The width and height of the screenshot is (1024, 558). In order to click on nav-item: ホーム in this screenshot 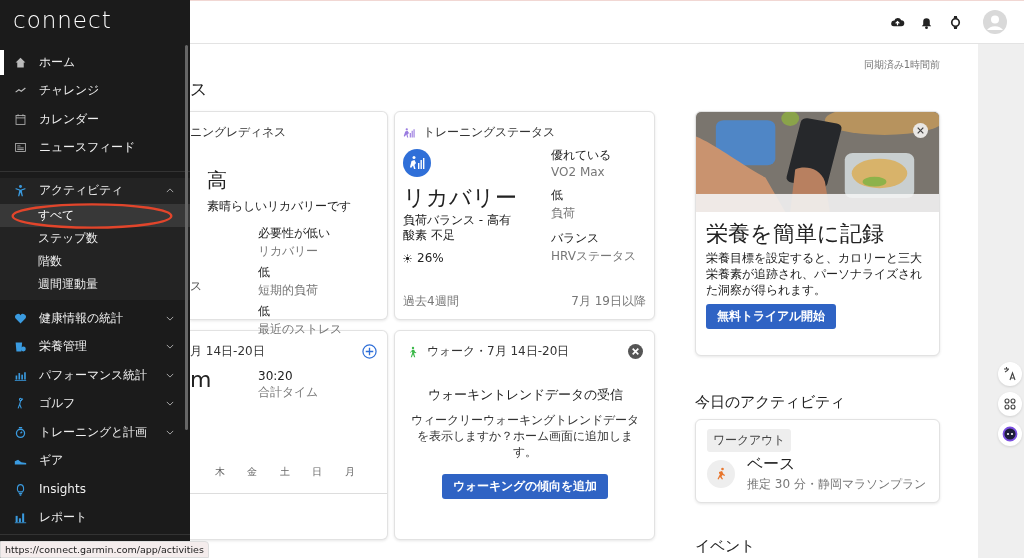, I will do `click(95, 62)`.